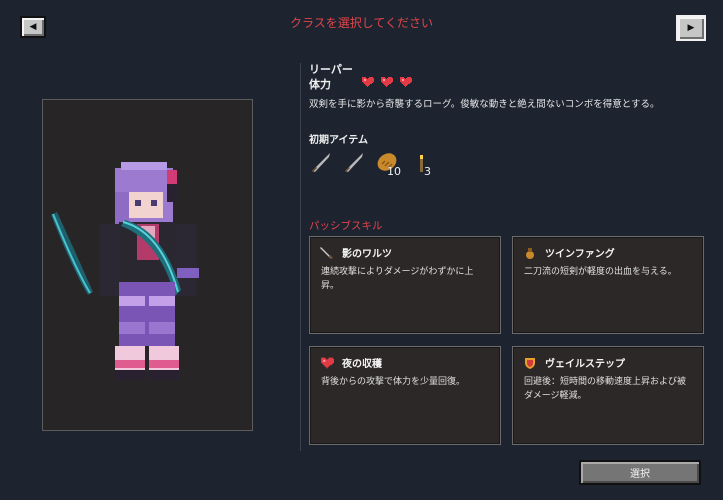 This screenshot has width=723, height=500. What do you see at coordinates (393, 382) in the screenshot?
I see `skill-description: 背後からの攻撃で体力を少量回復。` at bounding box center [393, 382].